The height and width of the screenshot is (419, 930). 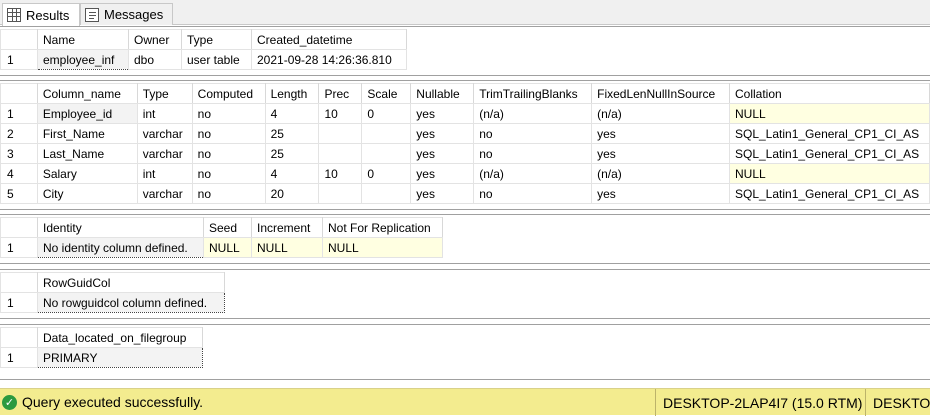 What do you see at coordinates (19, 173) in the screenshot?
I see `row-number: 4` at bounding box center [19, 173].